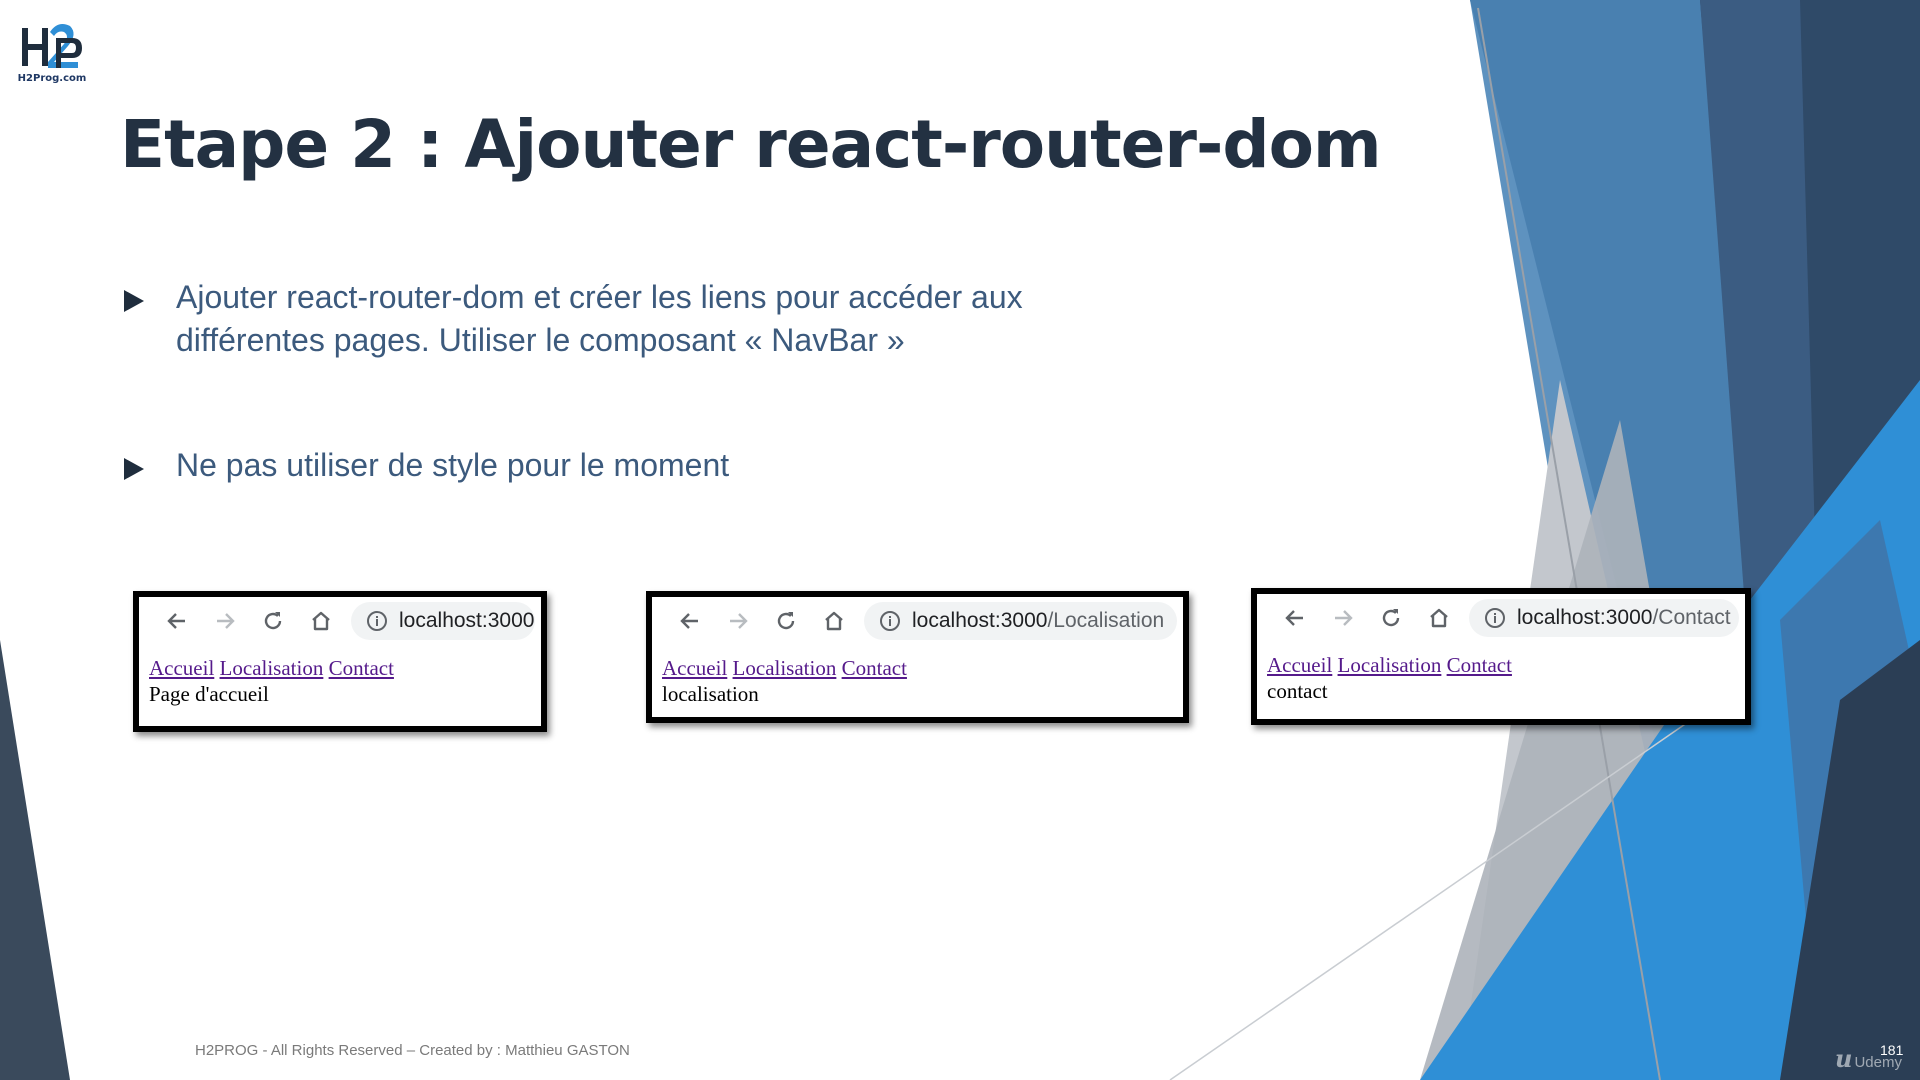 The height and width of the screenshot is (1080, 1920). I want to click on address-bar: localhost:3000, so click(443, 621).